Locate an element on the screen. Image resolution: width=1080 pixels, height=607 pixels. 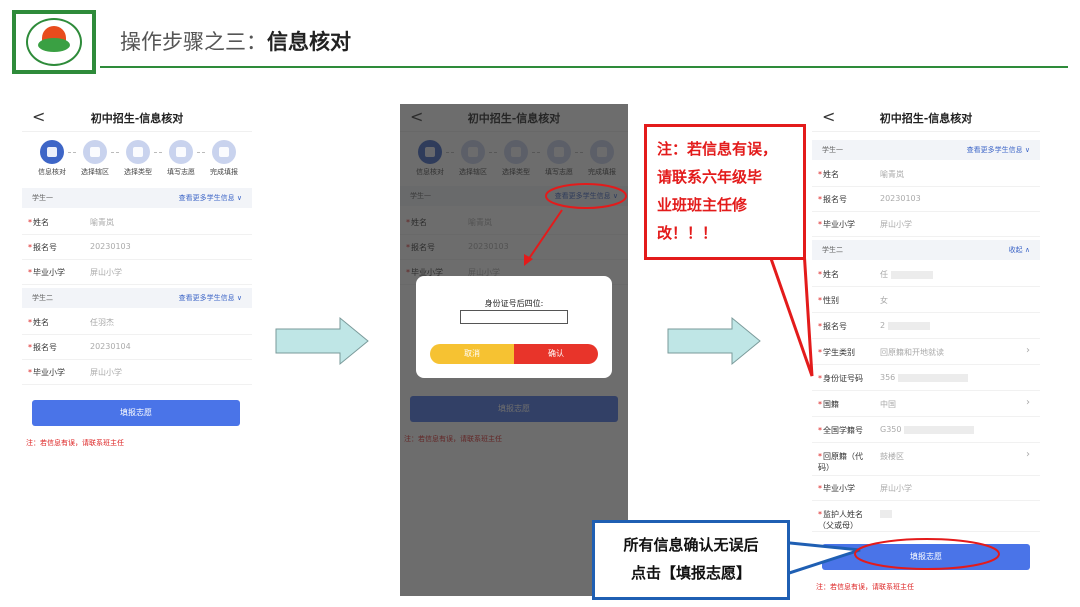
step-wishes: 填写志愿 is located at coordinates (181, 158).